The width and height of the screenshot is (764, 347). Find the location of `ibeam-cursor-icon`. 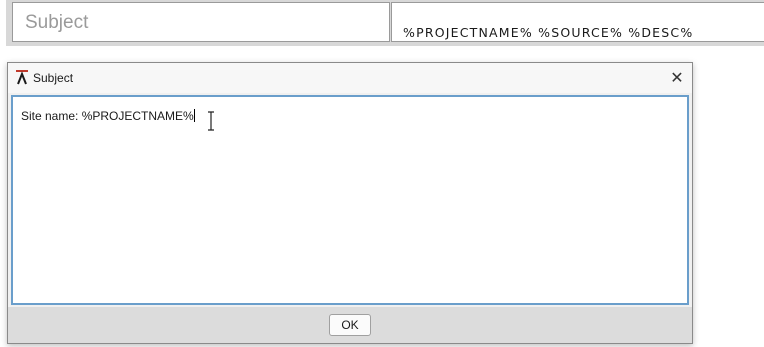

ibeam-cursor-icon is located at coordinates (211, 121).